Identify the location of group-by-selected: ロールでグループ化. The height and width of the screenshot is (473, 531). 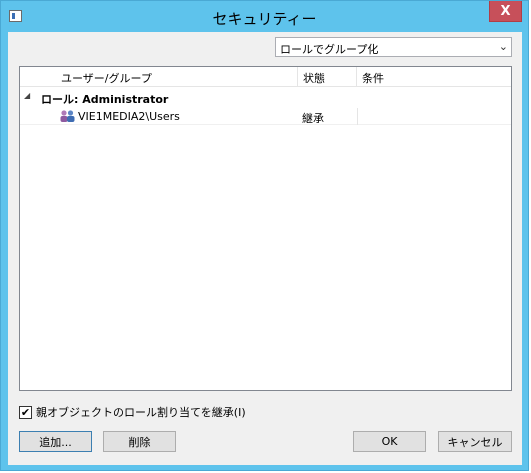
(329, 49).